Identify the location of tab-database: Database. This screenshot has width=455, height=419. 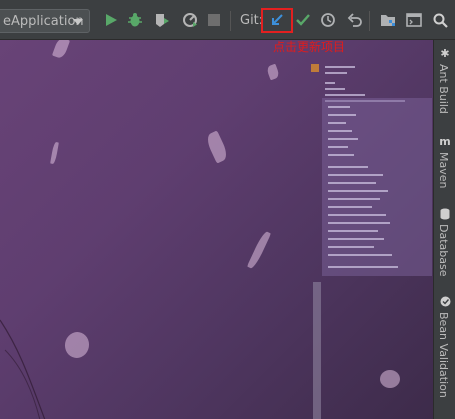
(444, 242).